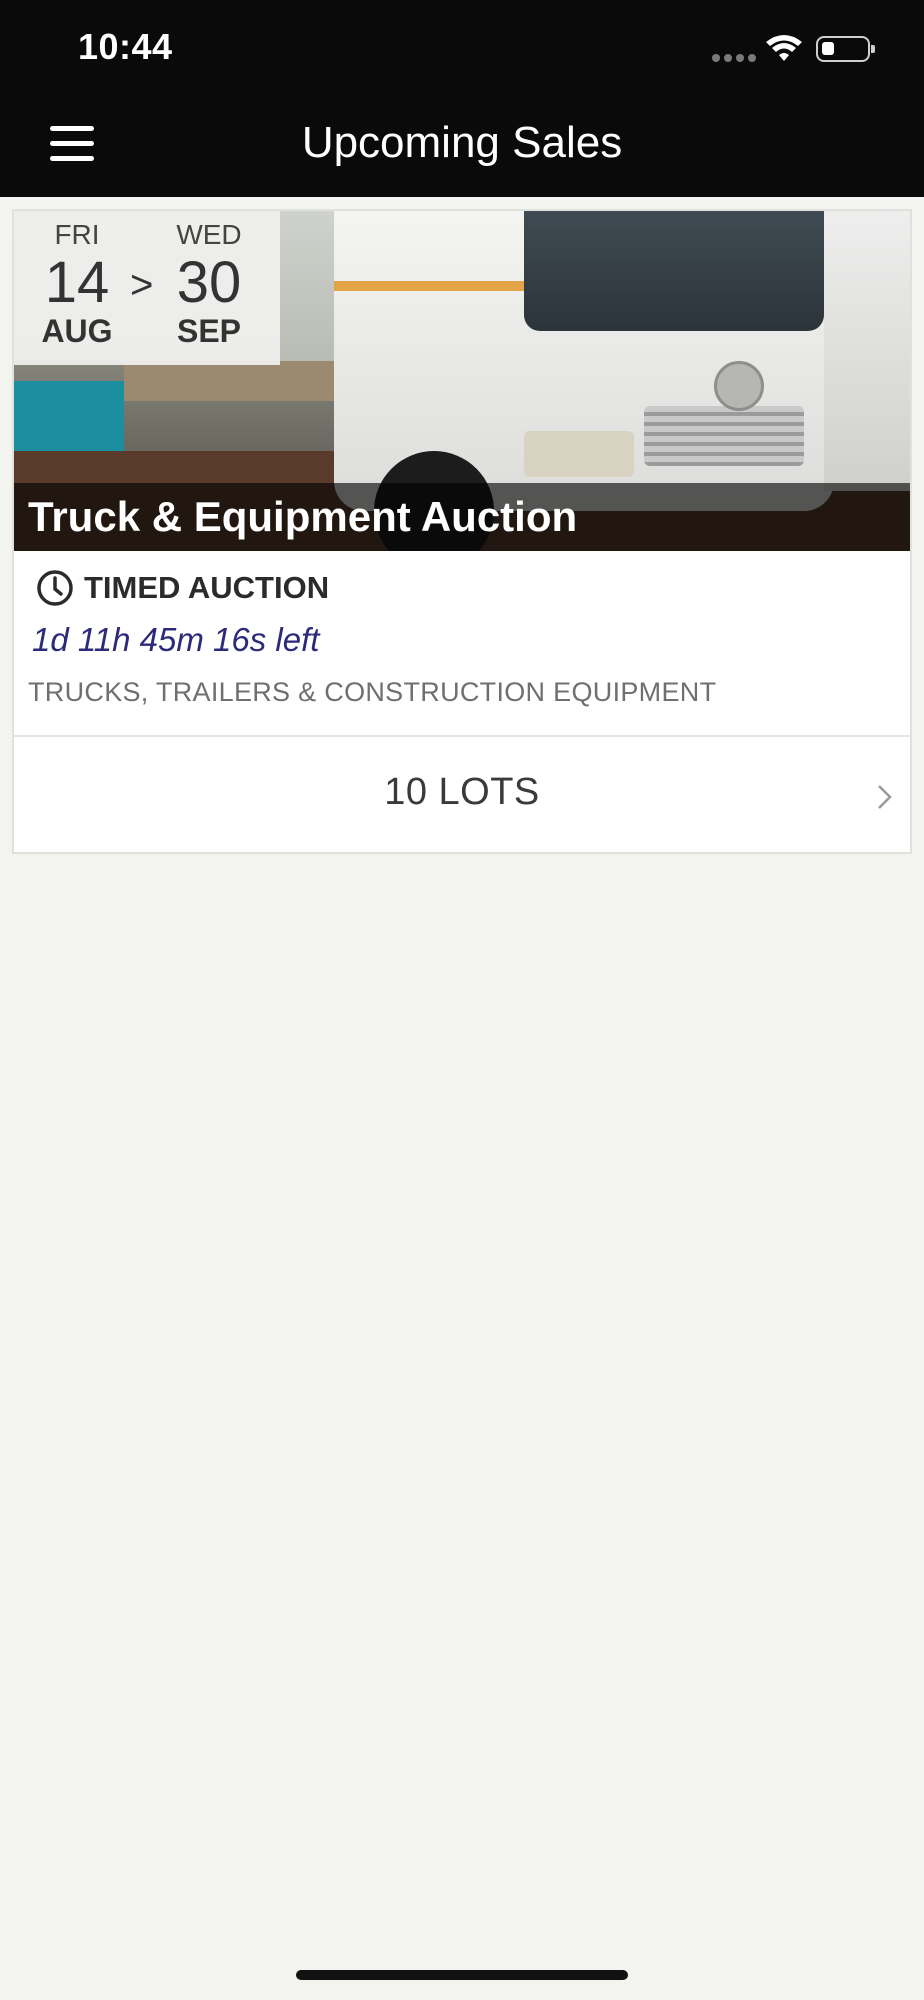 The height and width of the screenshot is (2000, 924). I want to click on start-date-number: 14, so click(77, 282).